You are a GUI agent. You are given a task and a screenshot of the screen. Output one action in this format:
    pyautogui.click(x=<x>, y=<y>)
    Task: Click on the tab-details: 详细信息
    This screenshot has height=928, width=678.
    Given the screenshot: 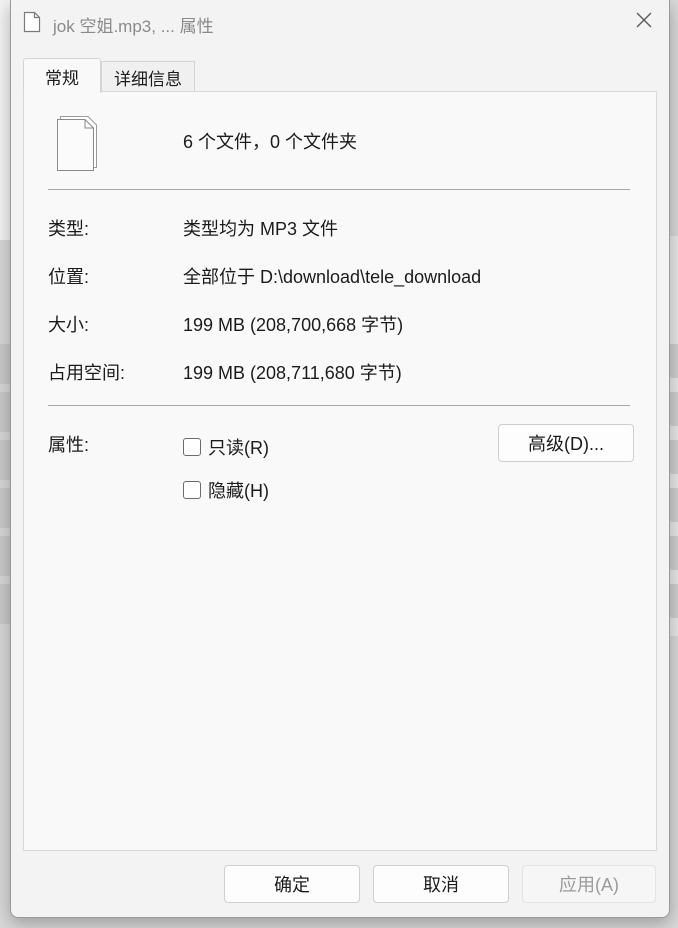 What is the action you would take?
    pyautogui.click(x=148, y=76)
    